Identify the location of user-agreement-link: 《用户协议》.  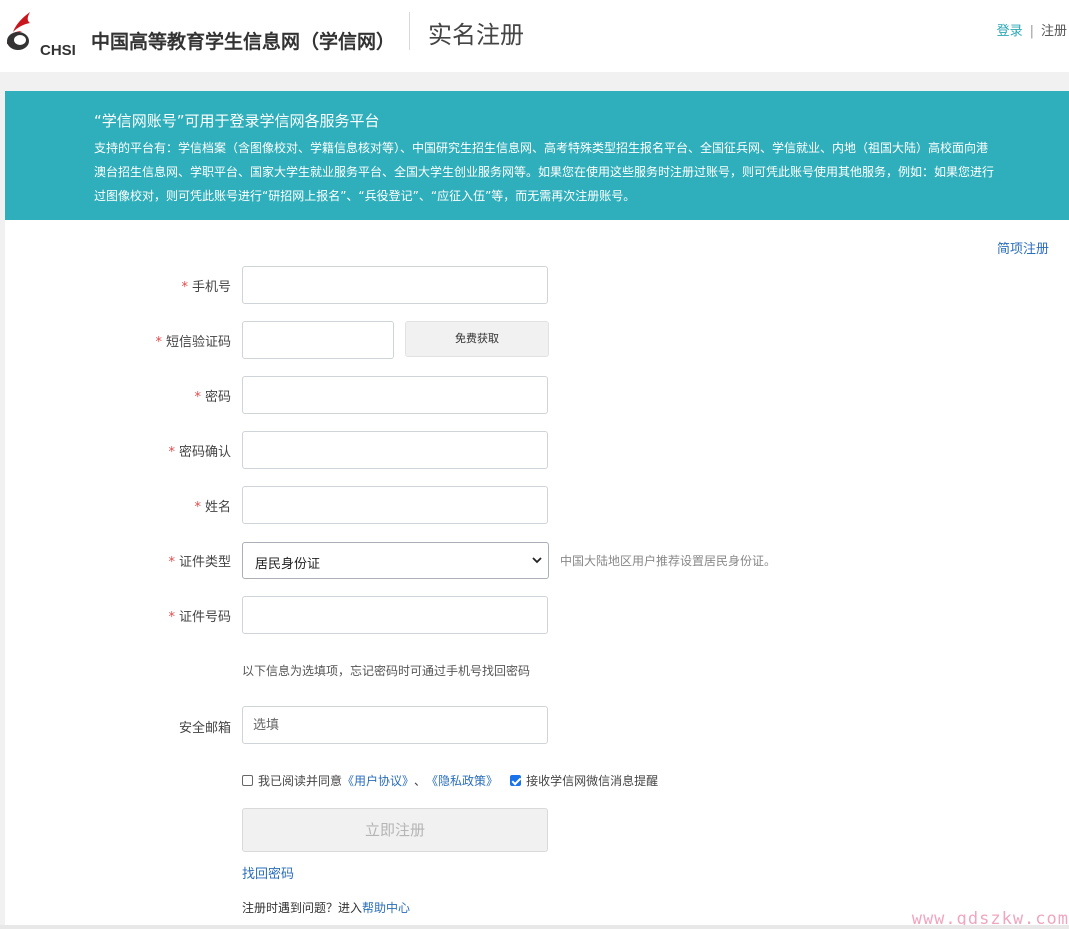
(378, 780).